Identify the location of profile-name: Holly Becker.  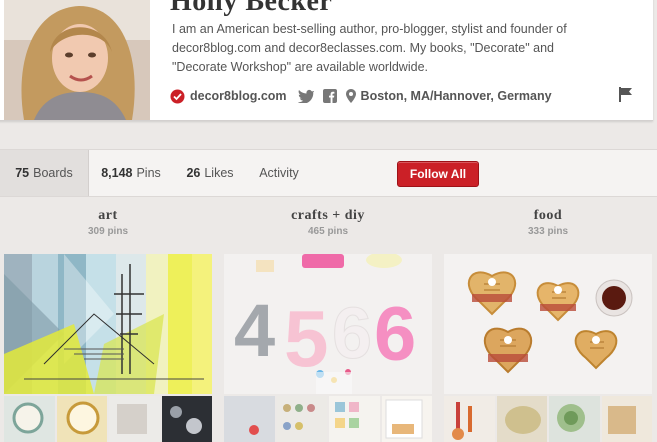
(251, 8).